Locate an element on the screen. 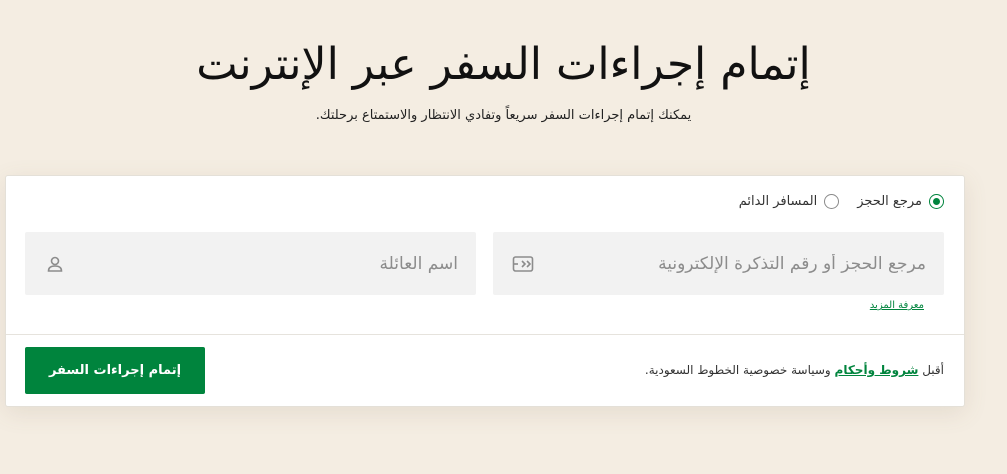 The image size is (1007, 474). radio-booking-reference: مرجع الحجز is located at coordinates (900, 201).